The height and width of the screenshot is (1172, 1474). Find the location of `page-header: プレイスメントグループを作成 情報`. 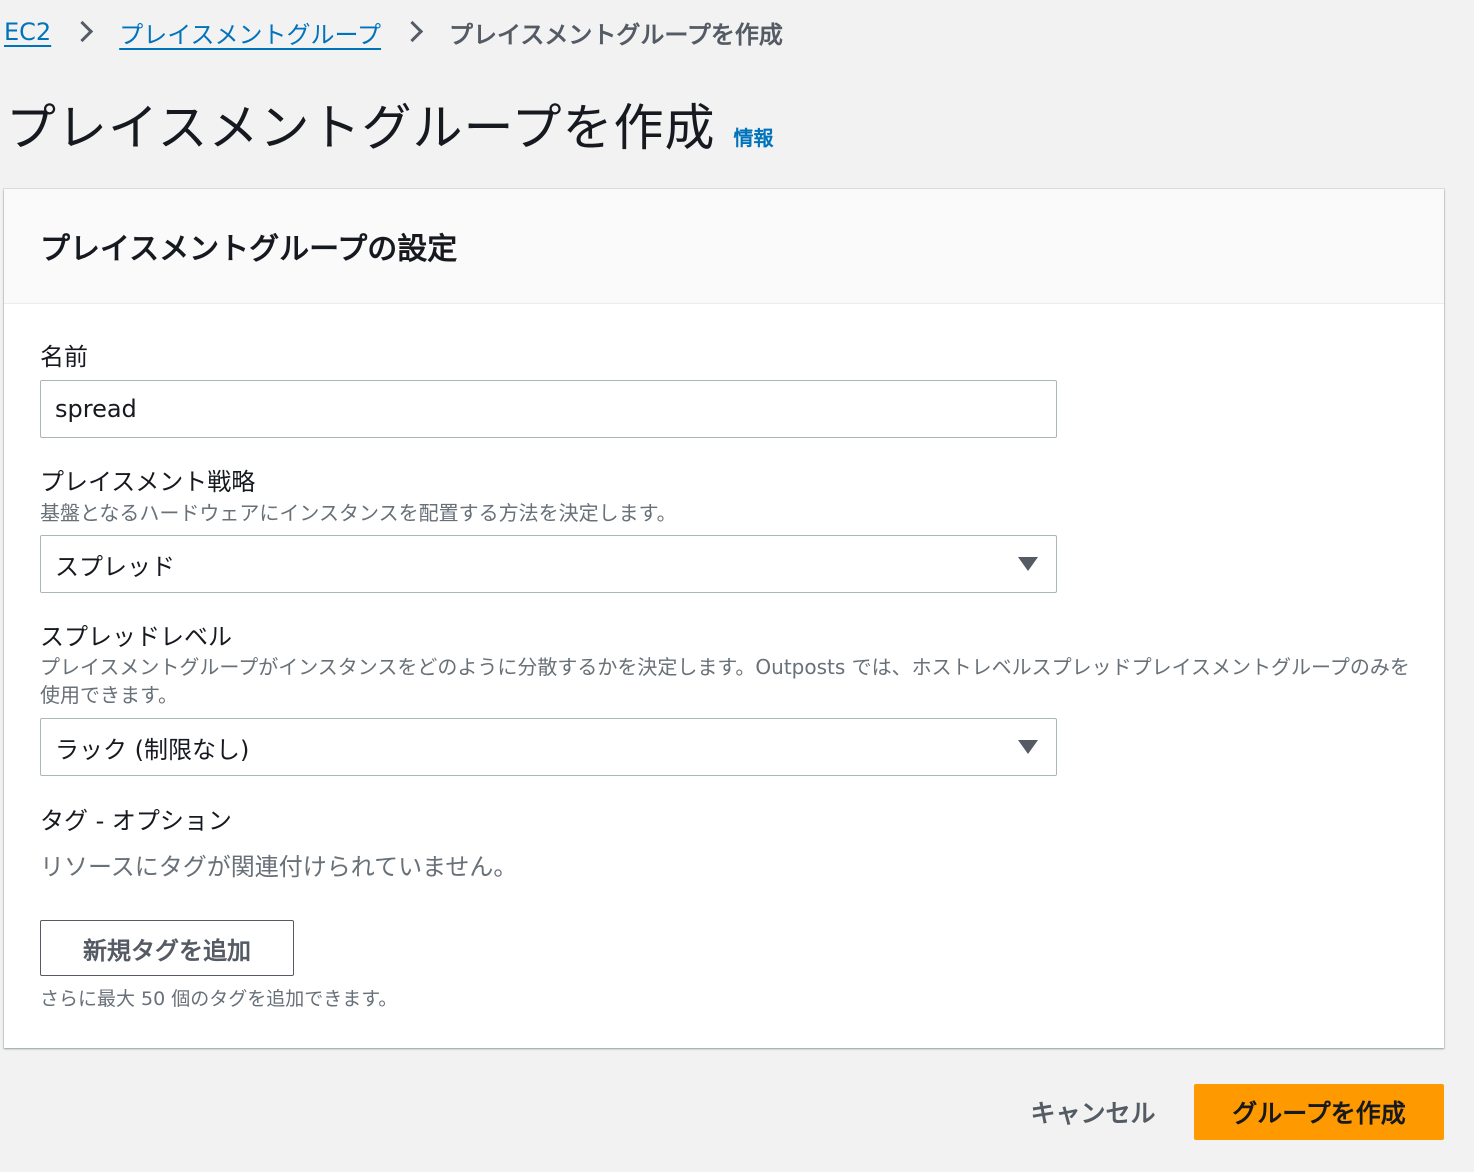

page-header: プレイスメントグループを作成 情報 is located at coordinates (390, 124).